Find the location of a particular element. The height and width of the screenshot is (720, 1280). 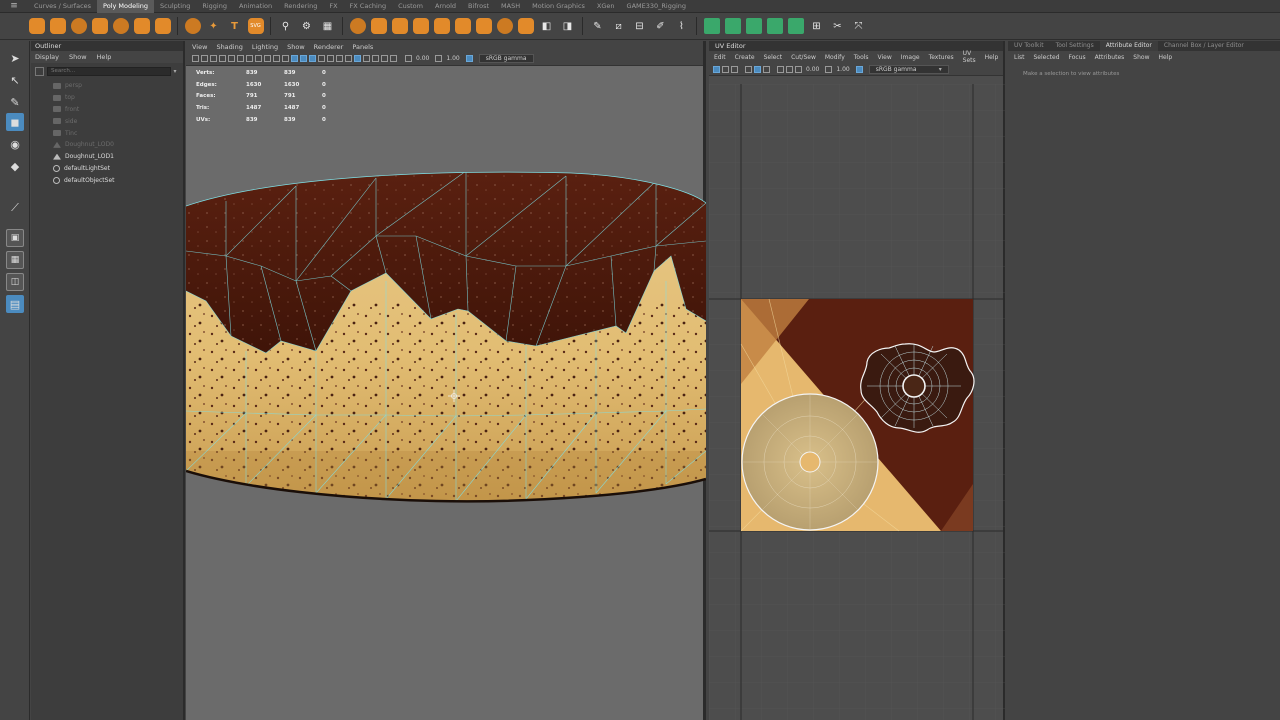

textured-icon is located at coordinates (312, 58).